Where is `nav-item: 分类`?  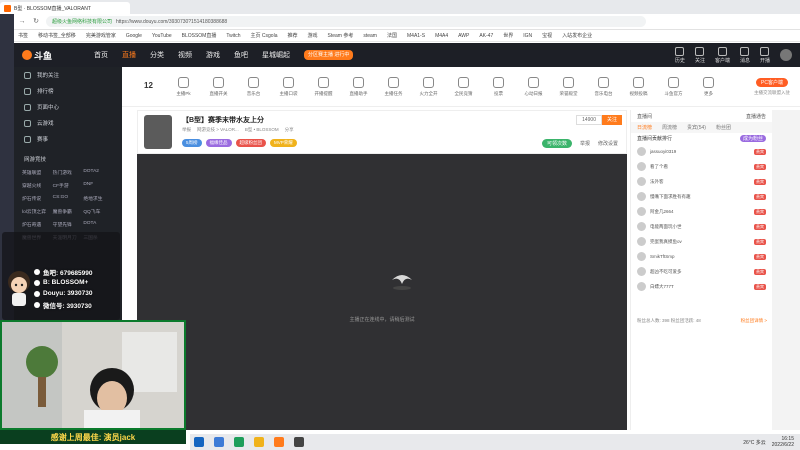 nav-item: 分类 is located at coordinates (157, 55).